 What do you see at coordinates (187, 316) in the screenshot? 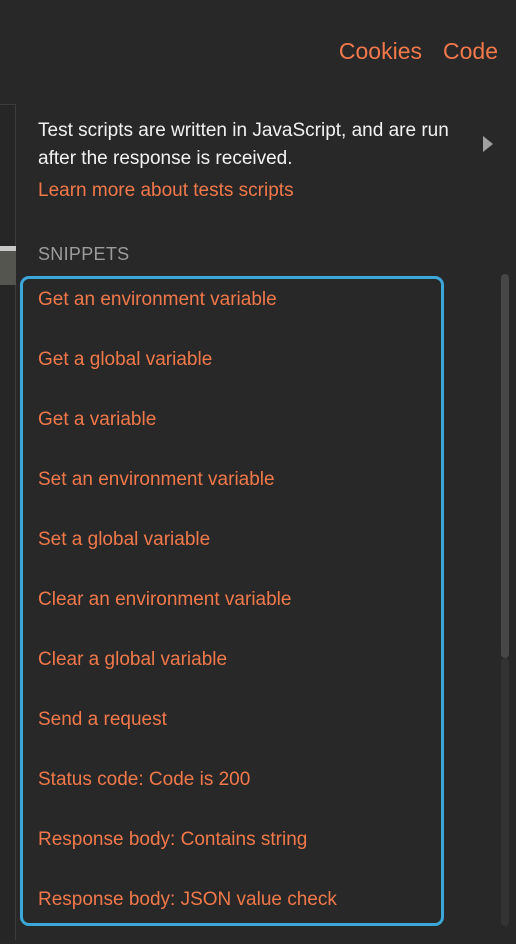
I see `snippet-get-environment-variable: Get an environment variable` at bounding box center [187, 316].